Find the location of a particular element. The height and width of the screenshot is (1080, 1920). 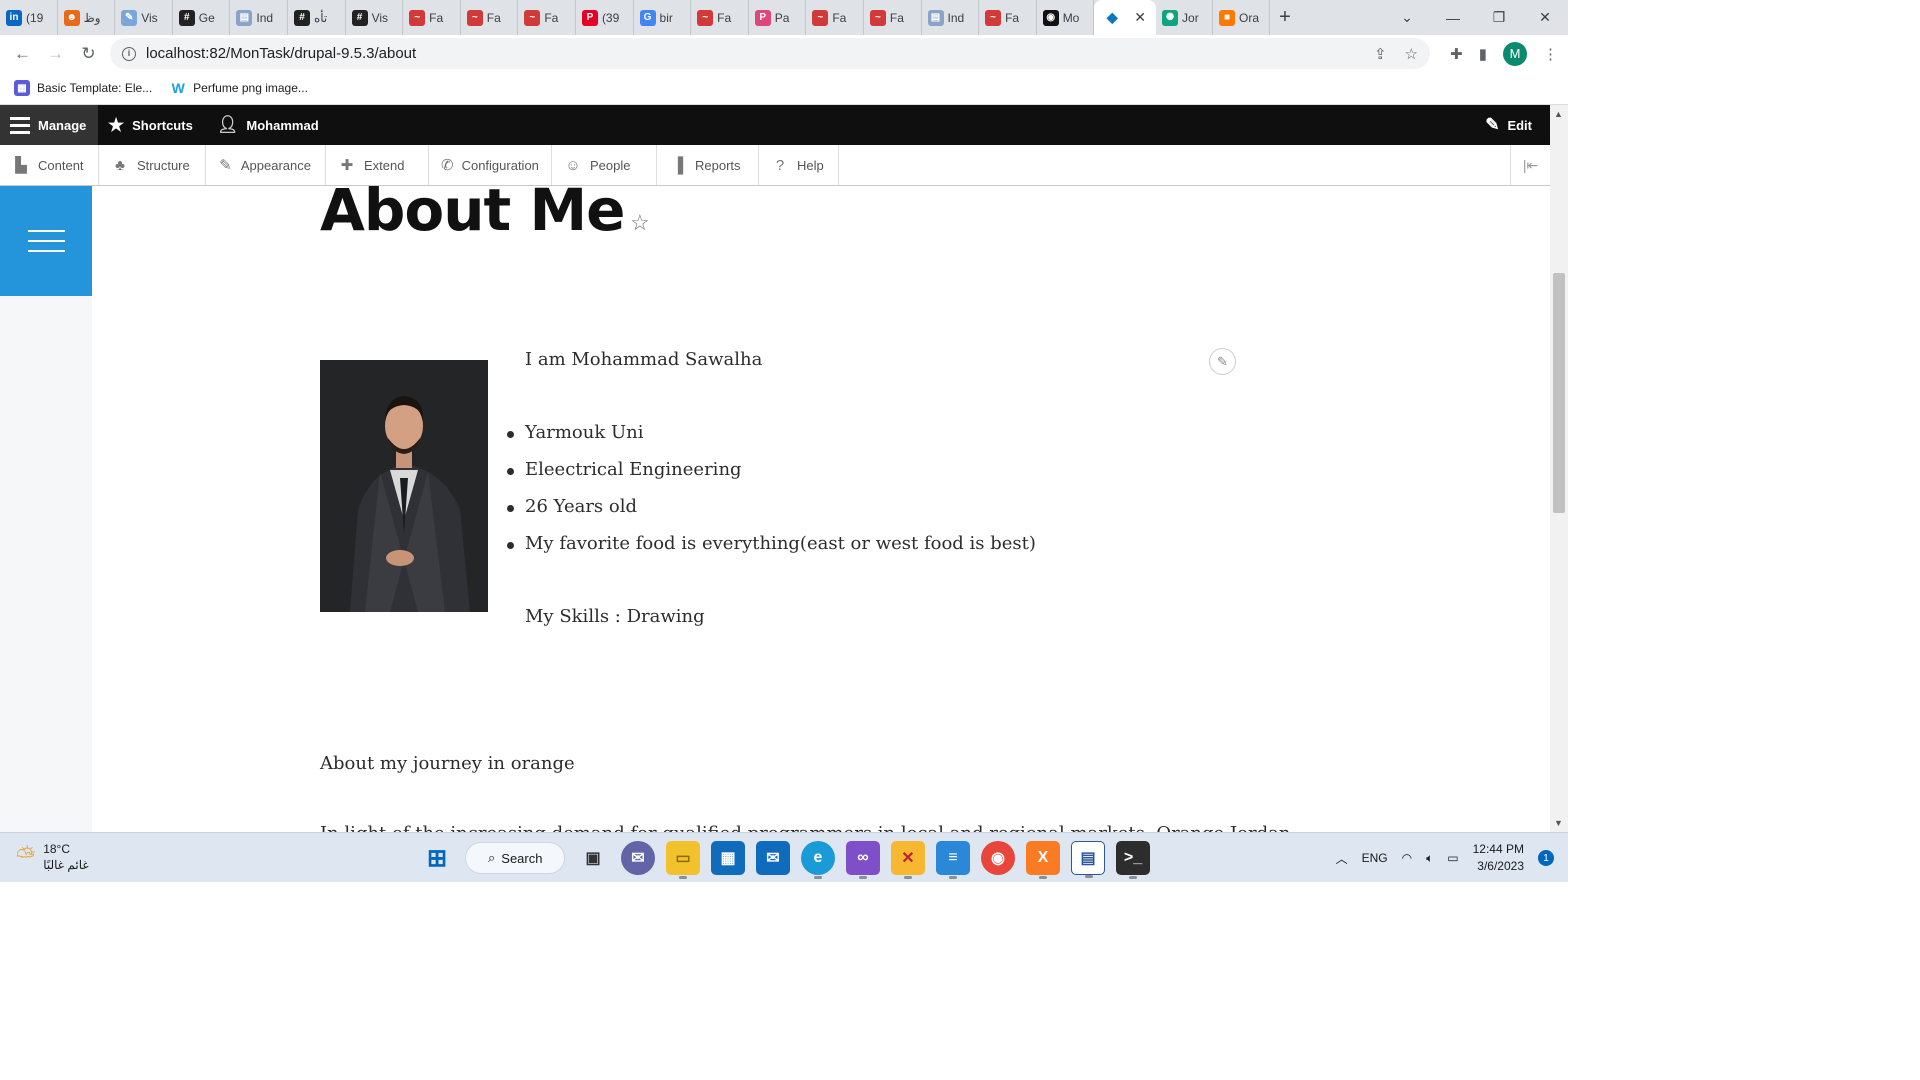

browser-tab: ✺ Jor is located at coordinates (1185, 17).